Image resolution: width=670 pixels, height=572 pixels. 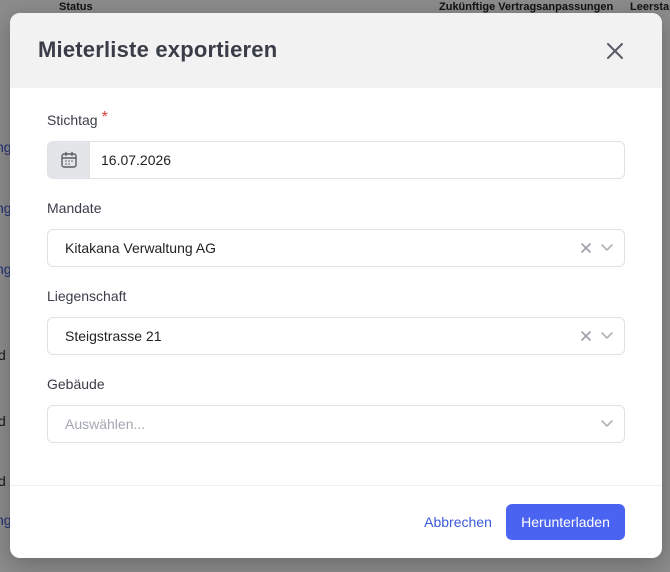 I want to click on close-button, so click(x=615, y=51).